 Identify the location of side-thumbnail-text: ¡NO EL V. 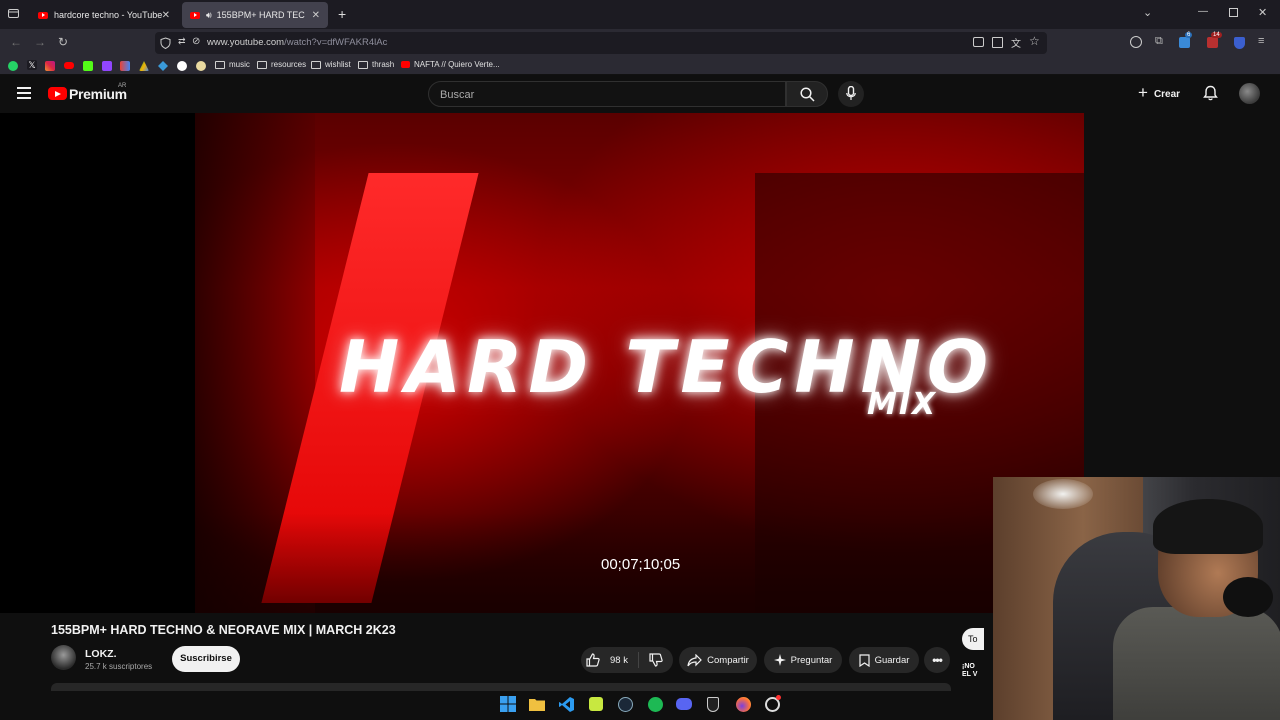
(971, 671).